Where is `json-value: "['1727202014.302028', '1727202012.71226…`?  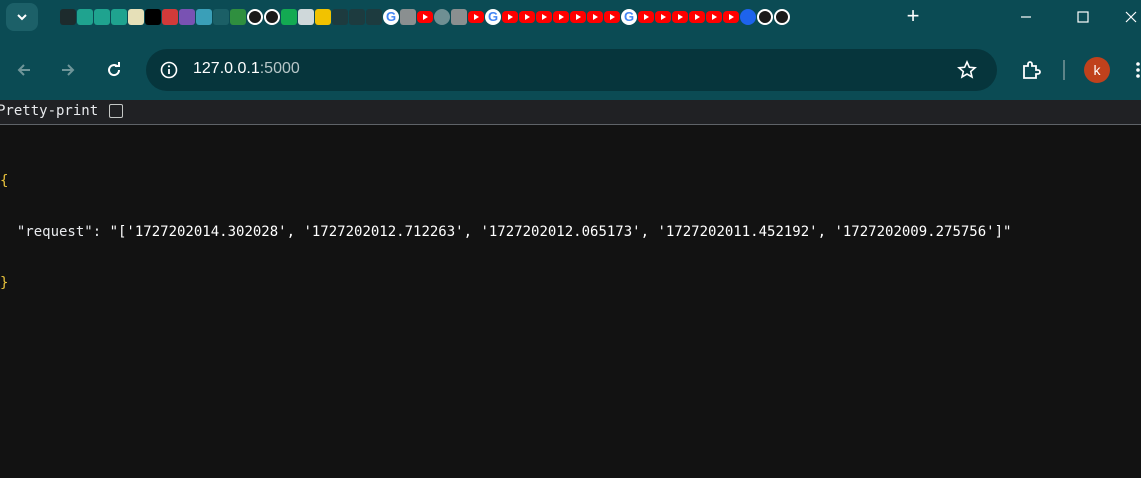 json-value: "['1727202014.302028', '1727202012.71226… is located at coordinates (560, 232).